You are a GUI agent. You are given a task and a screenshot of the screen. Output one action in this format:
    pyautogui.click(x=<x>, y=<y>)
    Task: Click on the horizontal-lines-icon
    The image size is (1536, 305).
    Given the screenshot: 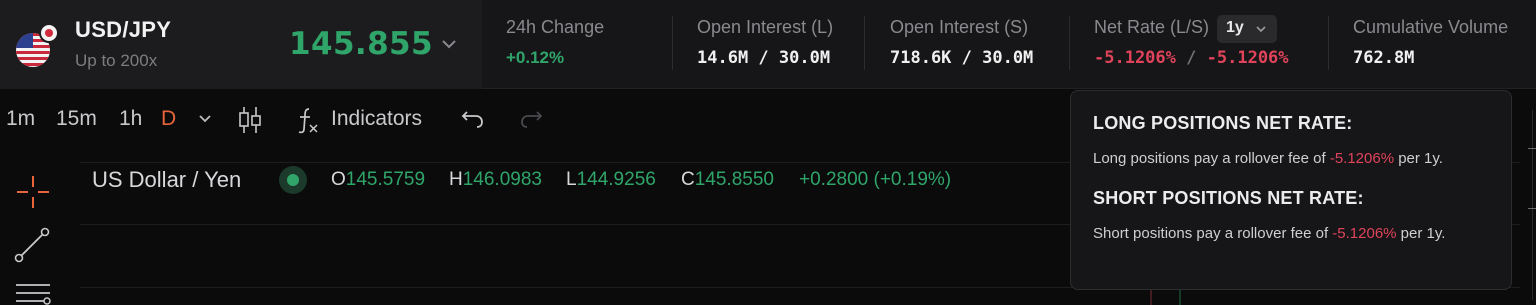 What is the action you would take?
    pyautogui.click(x=33, y=293)
    